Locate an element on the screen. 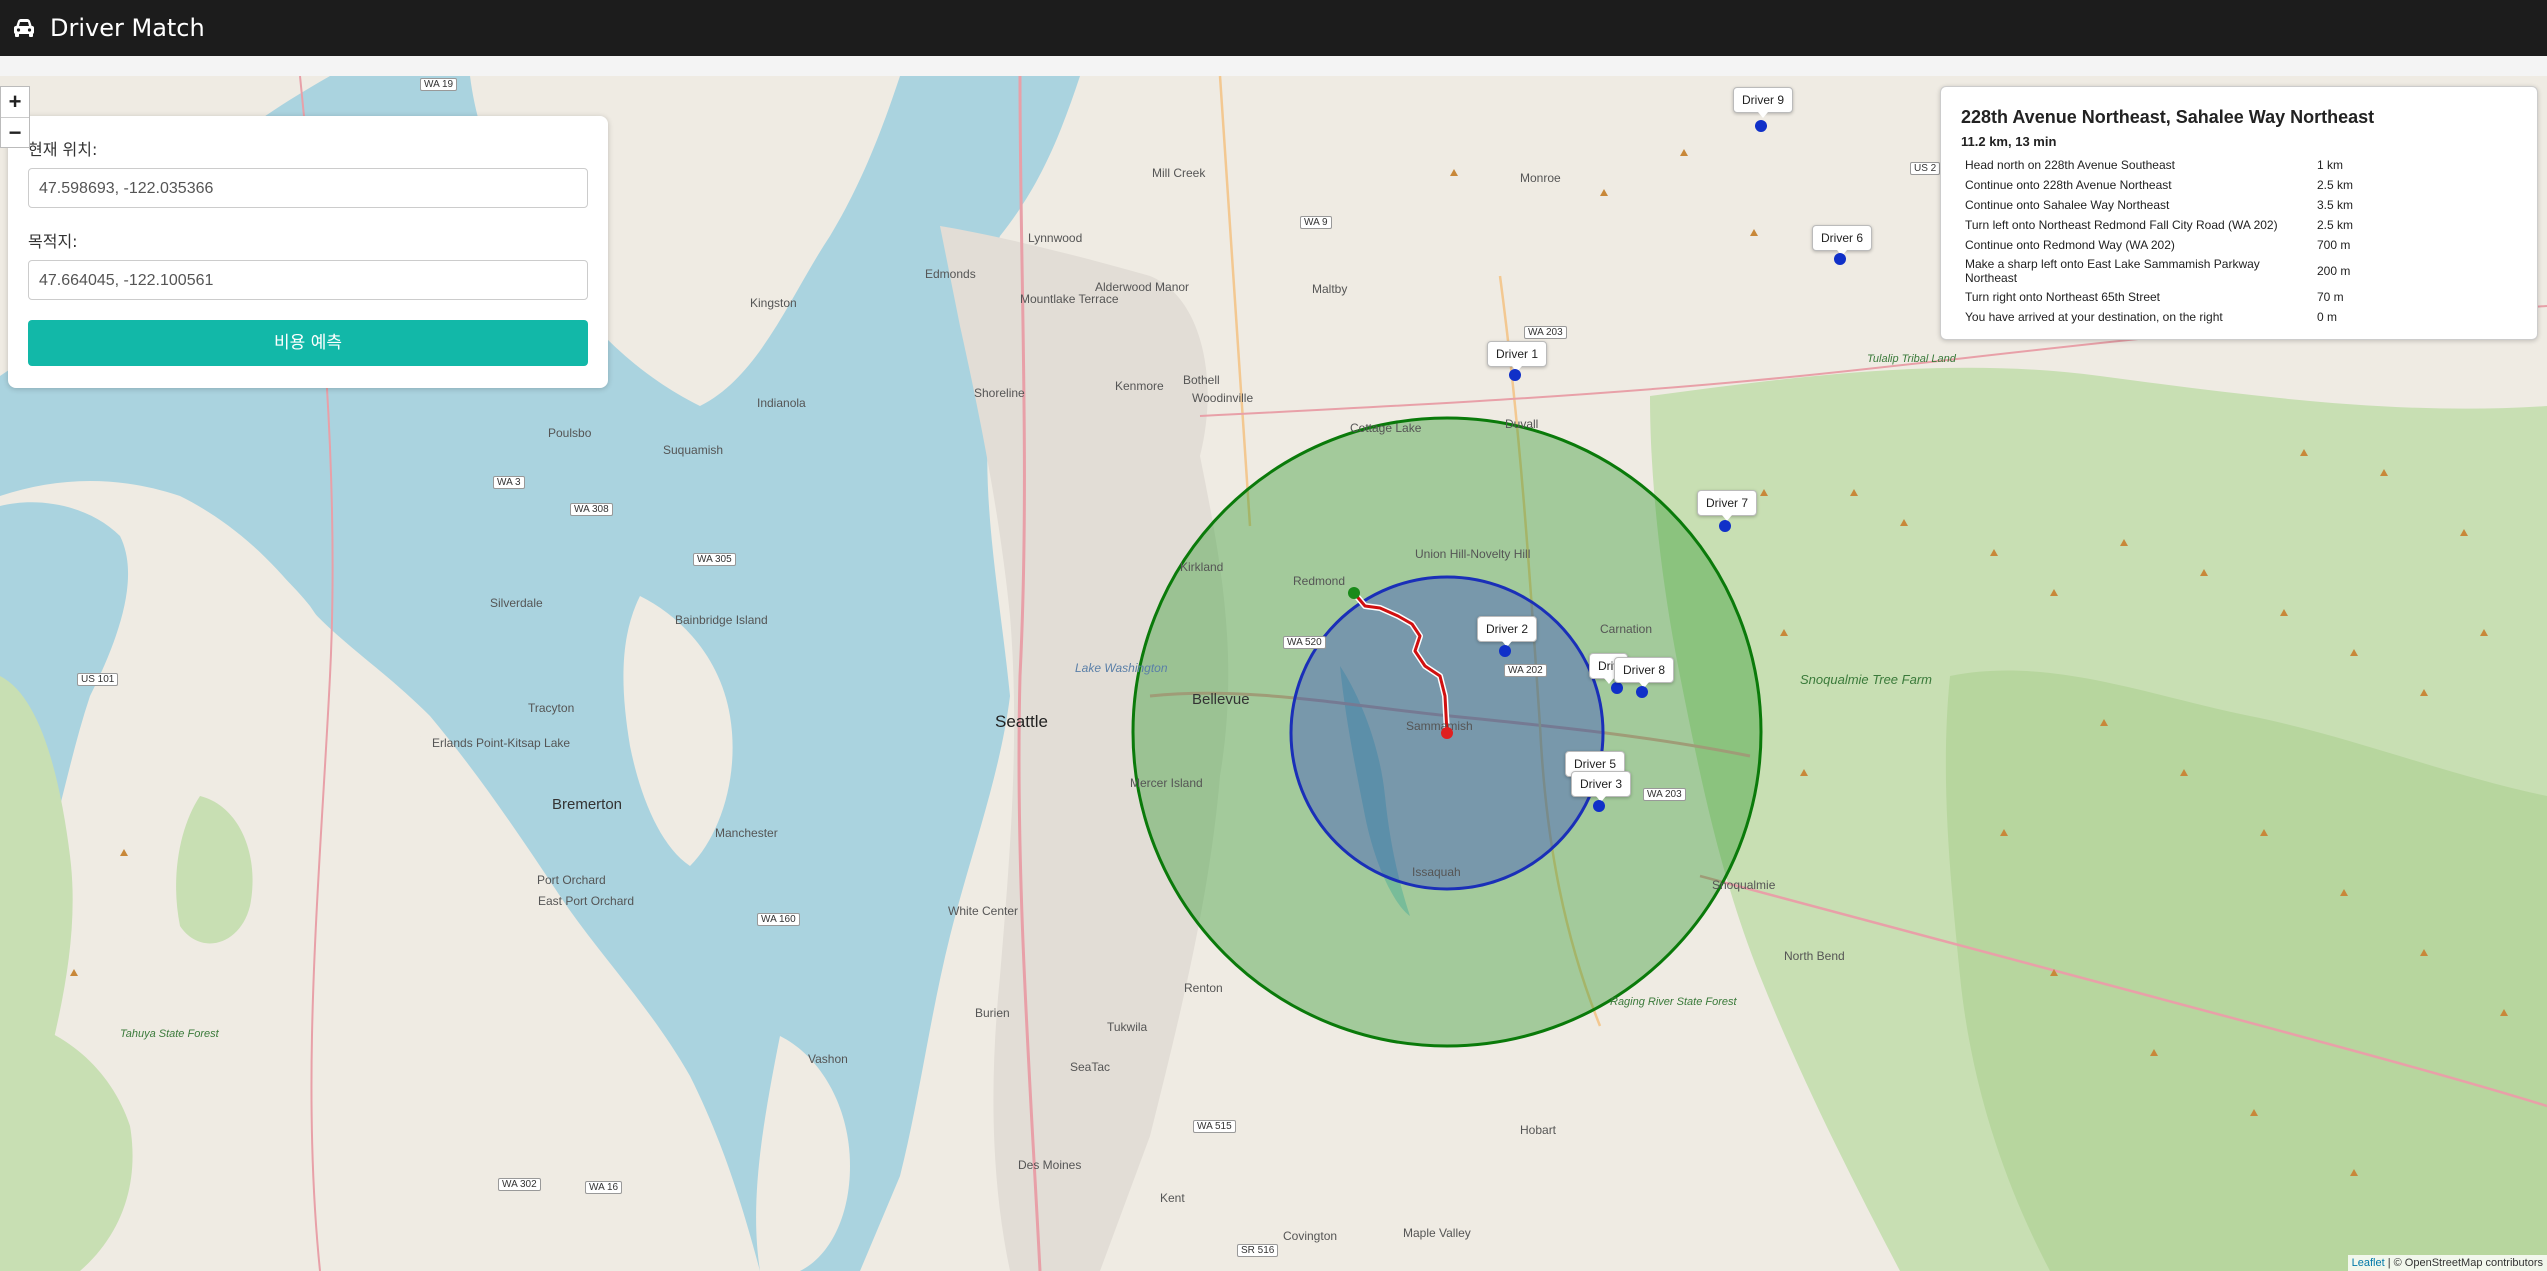 The image size is (2547, 1271). driver-popup: Driver 6 is located at coordinates (1842, 240).